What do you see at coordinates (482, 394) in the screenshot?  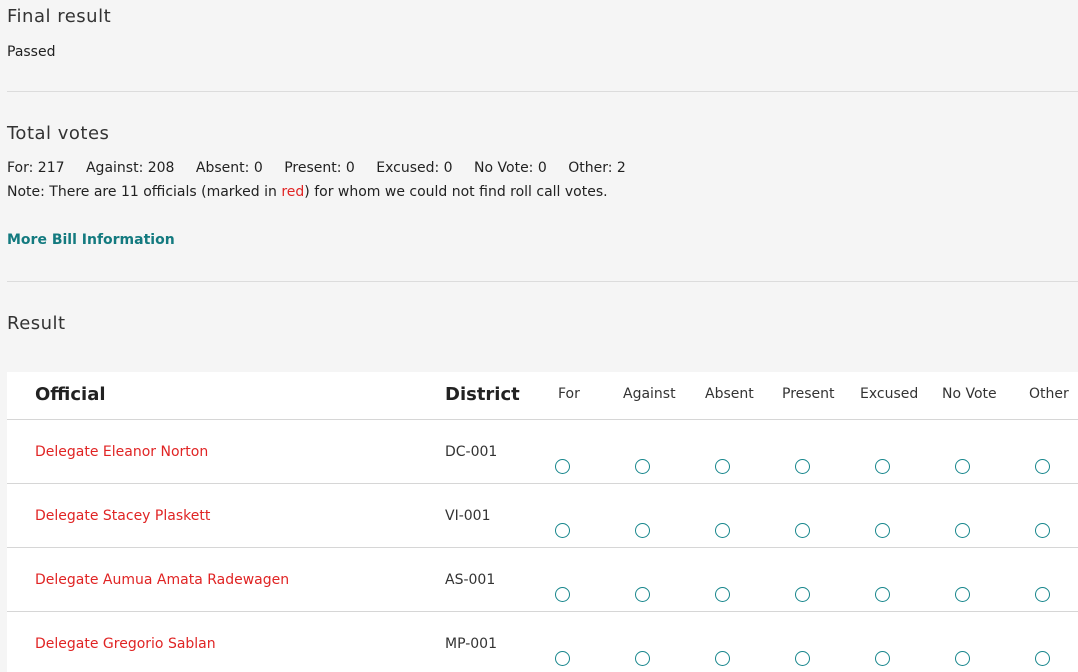 I see `column-header-district: District` at bounding box center [482, 394].